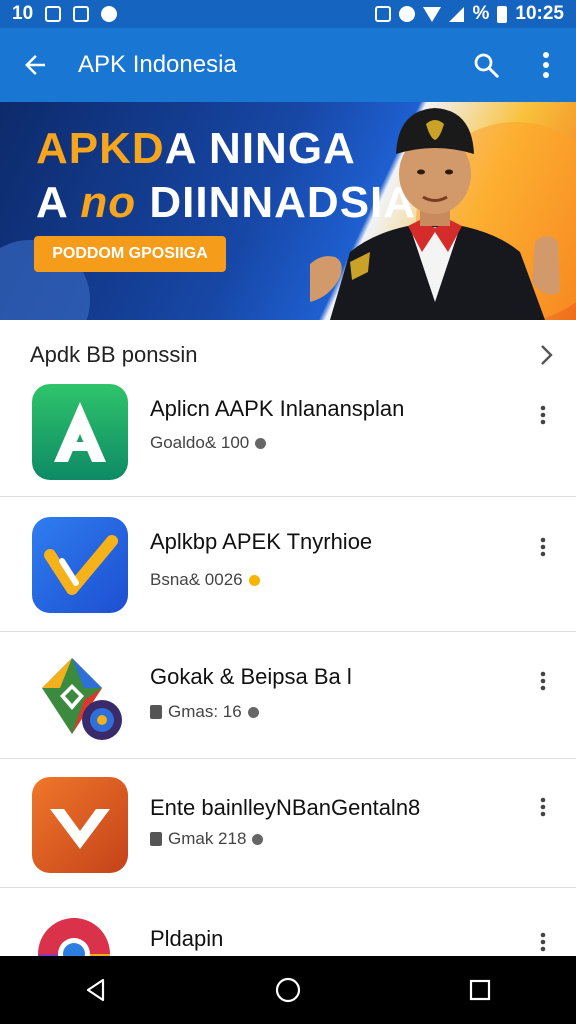  What do you see at coordinates (261, 541) in the screenshot?
I see `app-name: Aplkbp APEK Tnyrhioe` at bounding box center [261, 541].